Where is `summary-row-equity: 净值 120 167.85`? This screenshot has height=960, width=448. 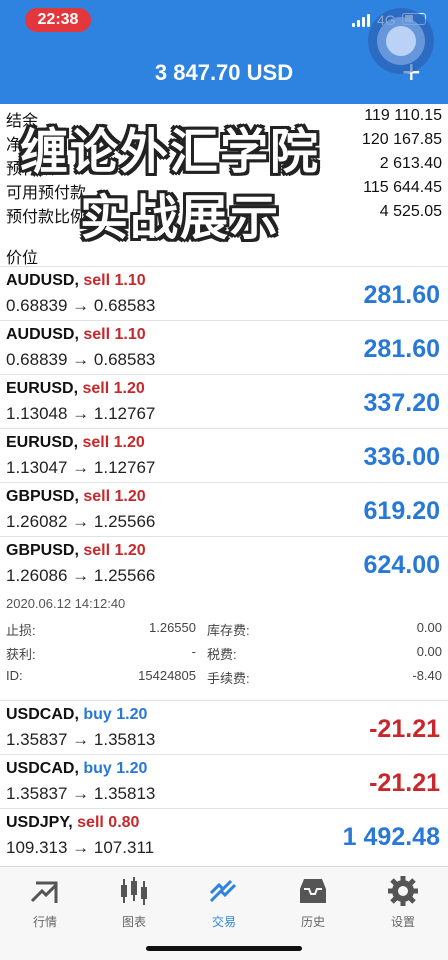
summary-row-equity: 净值 120 167.85 is located at coordinates (224, 141).